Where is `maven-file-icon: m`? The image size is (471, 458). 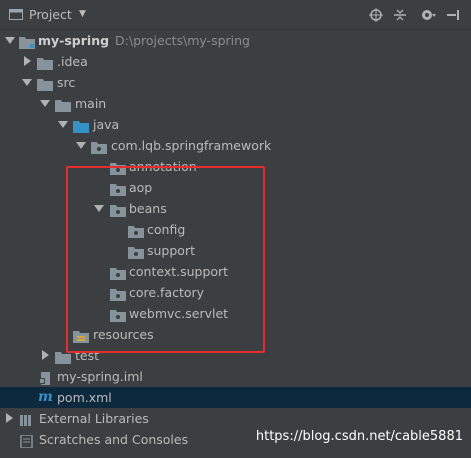
maven-file-icon: m is located at coordinates (45, 397).